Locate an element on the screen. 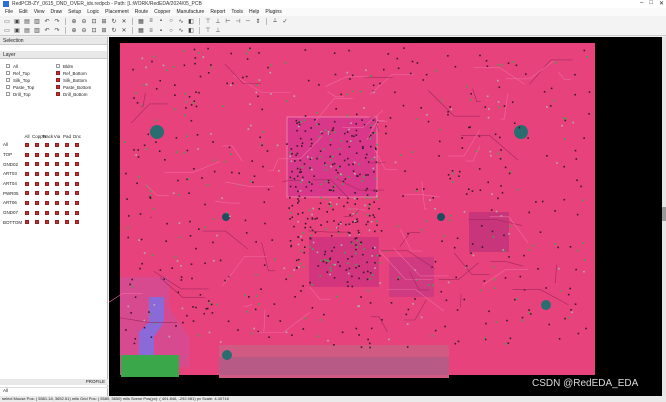  menu-tools: Tools is located at coordinates (237, 12).